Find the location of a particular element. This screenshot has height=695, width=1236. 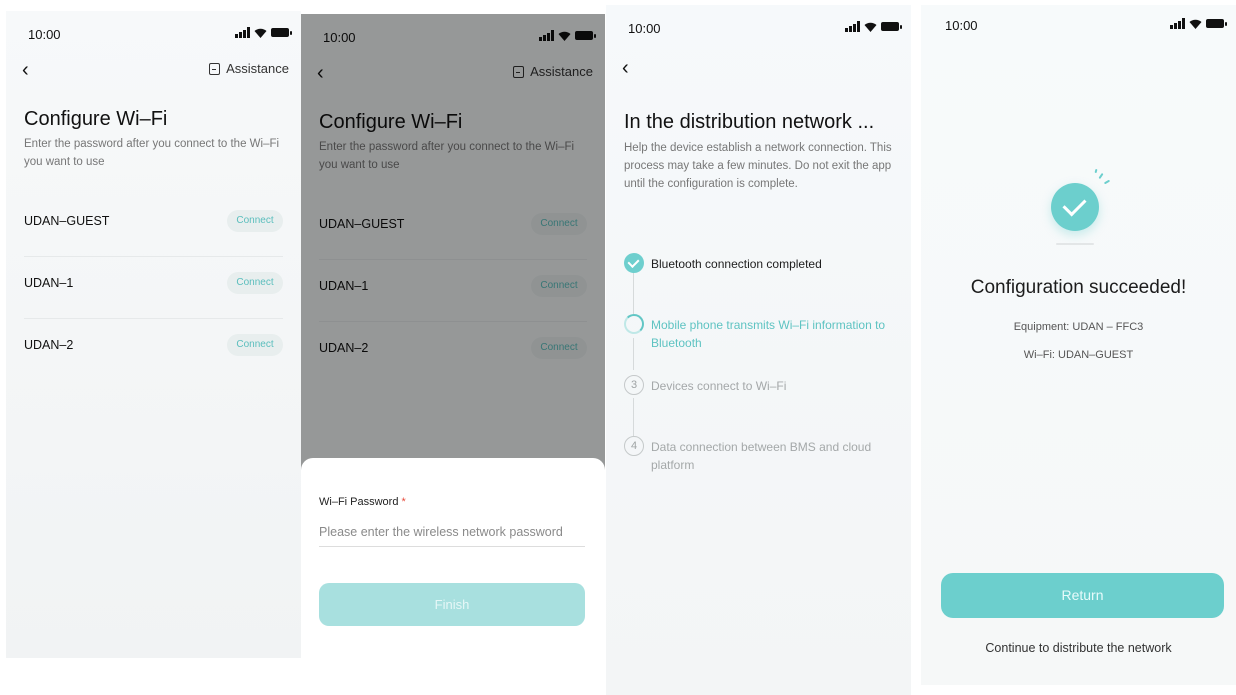

success-title: Configuration succeeded! is located at coordinates (1078, 287).